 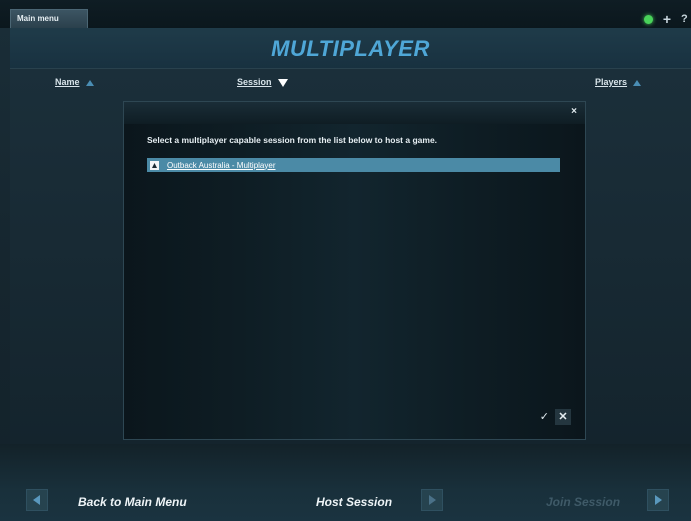 What do you see at coordinates (611, 82) in the screenshot?
I see `column-header-players-label: Players` at bounding box center [611, 82].